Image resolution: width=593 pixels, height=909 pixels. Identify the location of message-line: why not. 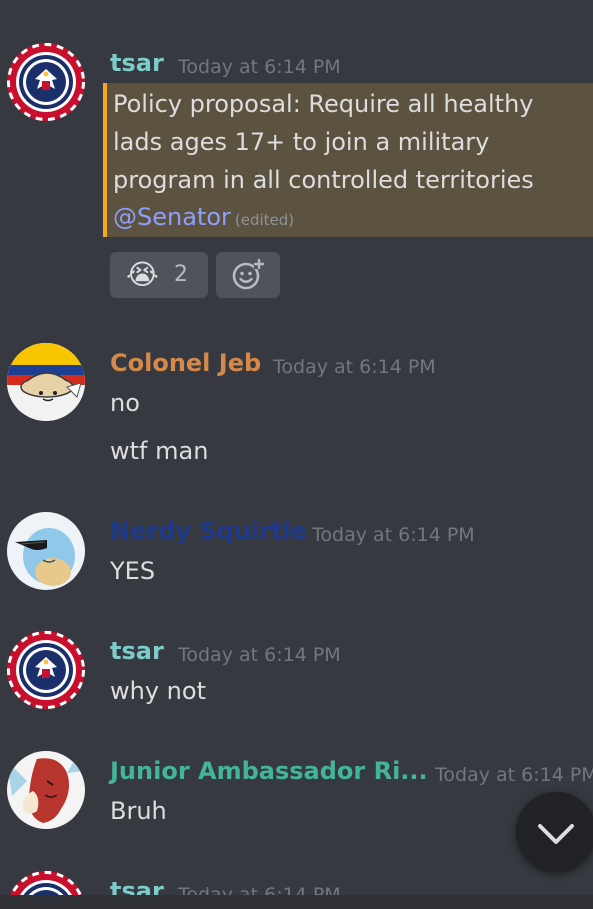
(158, 691).